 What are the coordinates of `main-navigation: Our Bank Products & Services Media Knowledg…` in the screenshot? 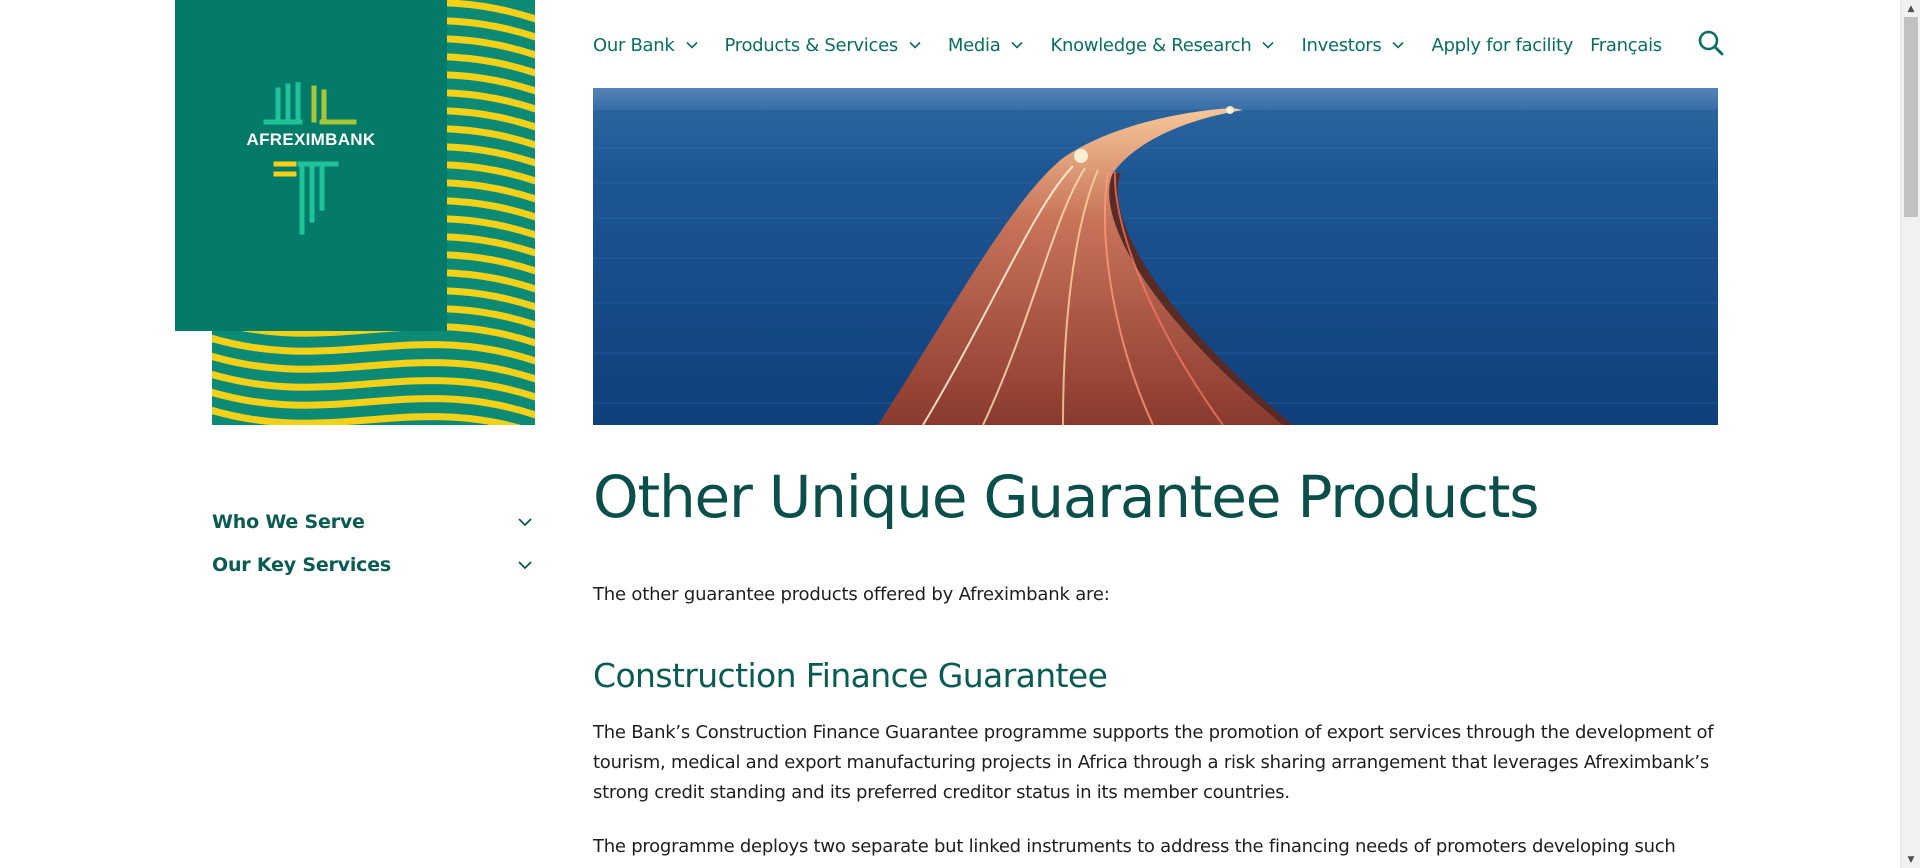 It's located at (1136, 45).